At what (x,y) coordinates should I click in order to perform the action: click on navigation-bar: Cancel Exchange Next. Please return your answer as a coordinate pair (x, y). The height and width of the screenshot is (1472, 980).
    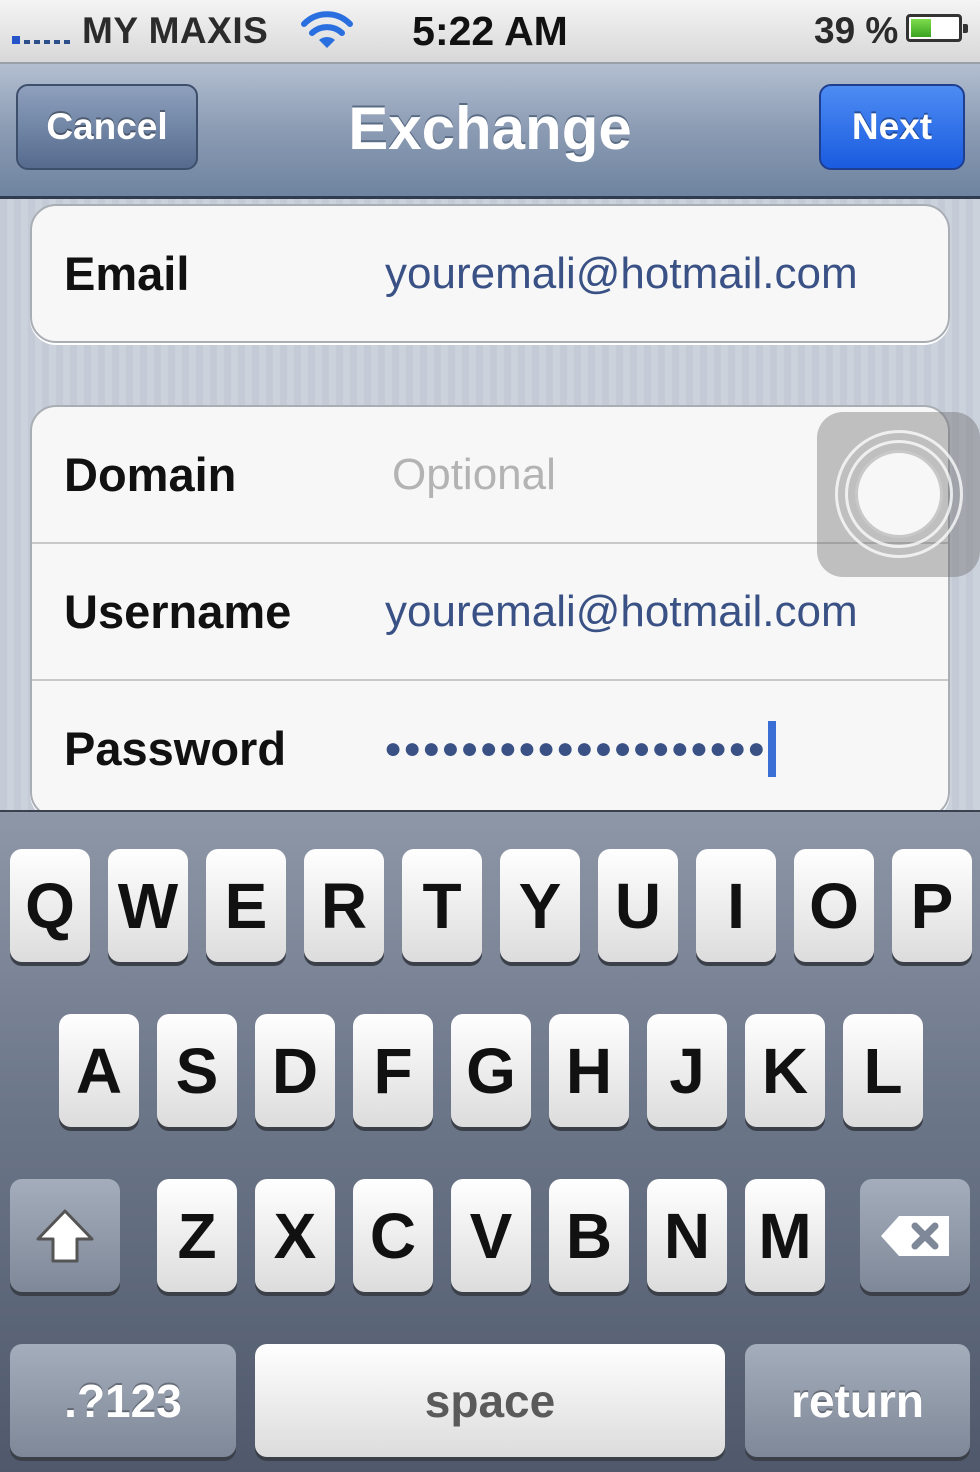
    Looking at the image, I should click on (490, 131).